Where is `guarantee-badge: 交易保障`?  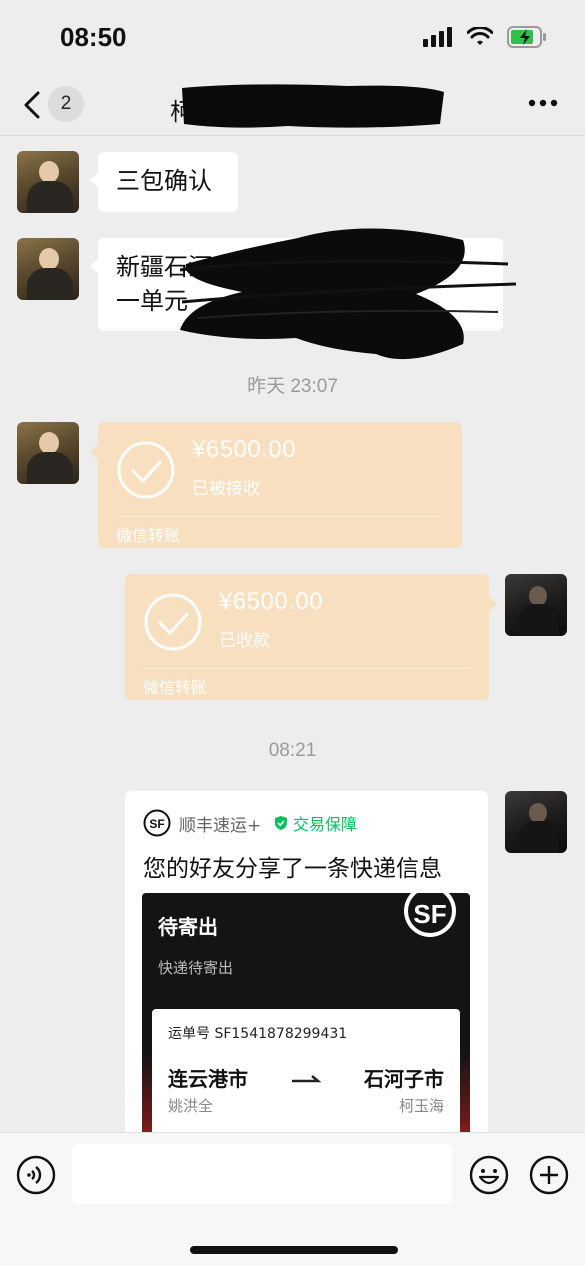
guarantee-badge: 交易保障 is located at coordinates (315, 823).